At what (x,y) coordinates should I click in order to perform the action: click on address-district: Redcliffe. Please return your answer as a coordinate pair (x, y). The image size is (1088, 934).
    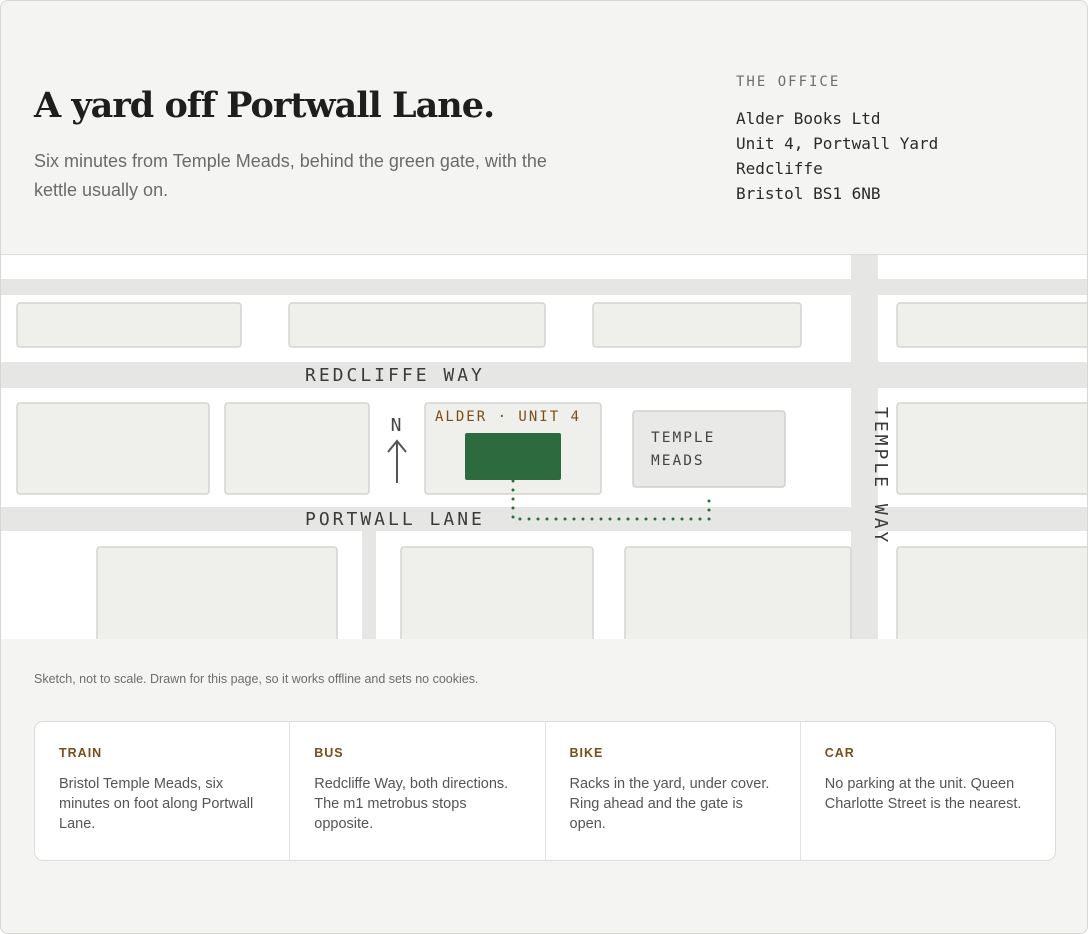
    Looking at the image, I should click on (779, 168).